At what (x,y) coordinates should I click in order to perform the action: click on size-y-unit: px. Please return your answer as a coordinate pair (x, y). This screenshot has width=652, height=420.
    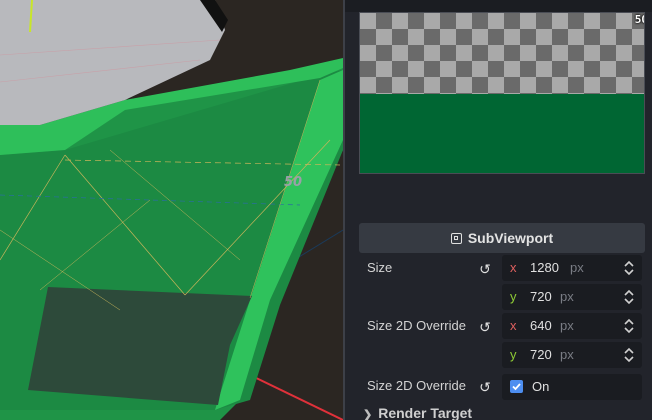
    Looking at the image, I should click on (567, 296).